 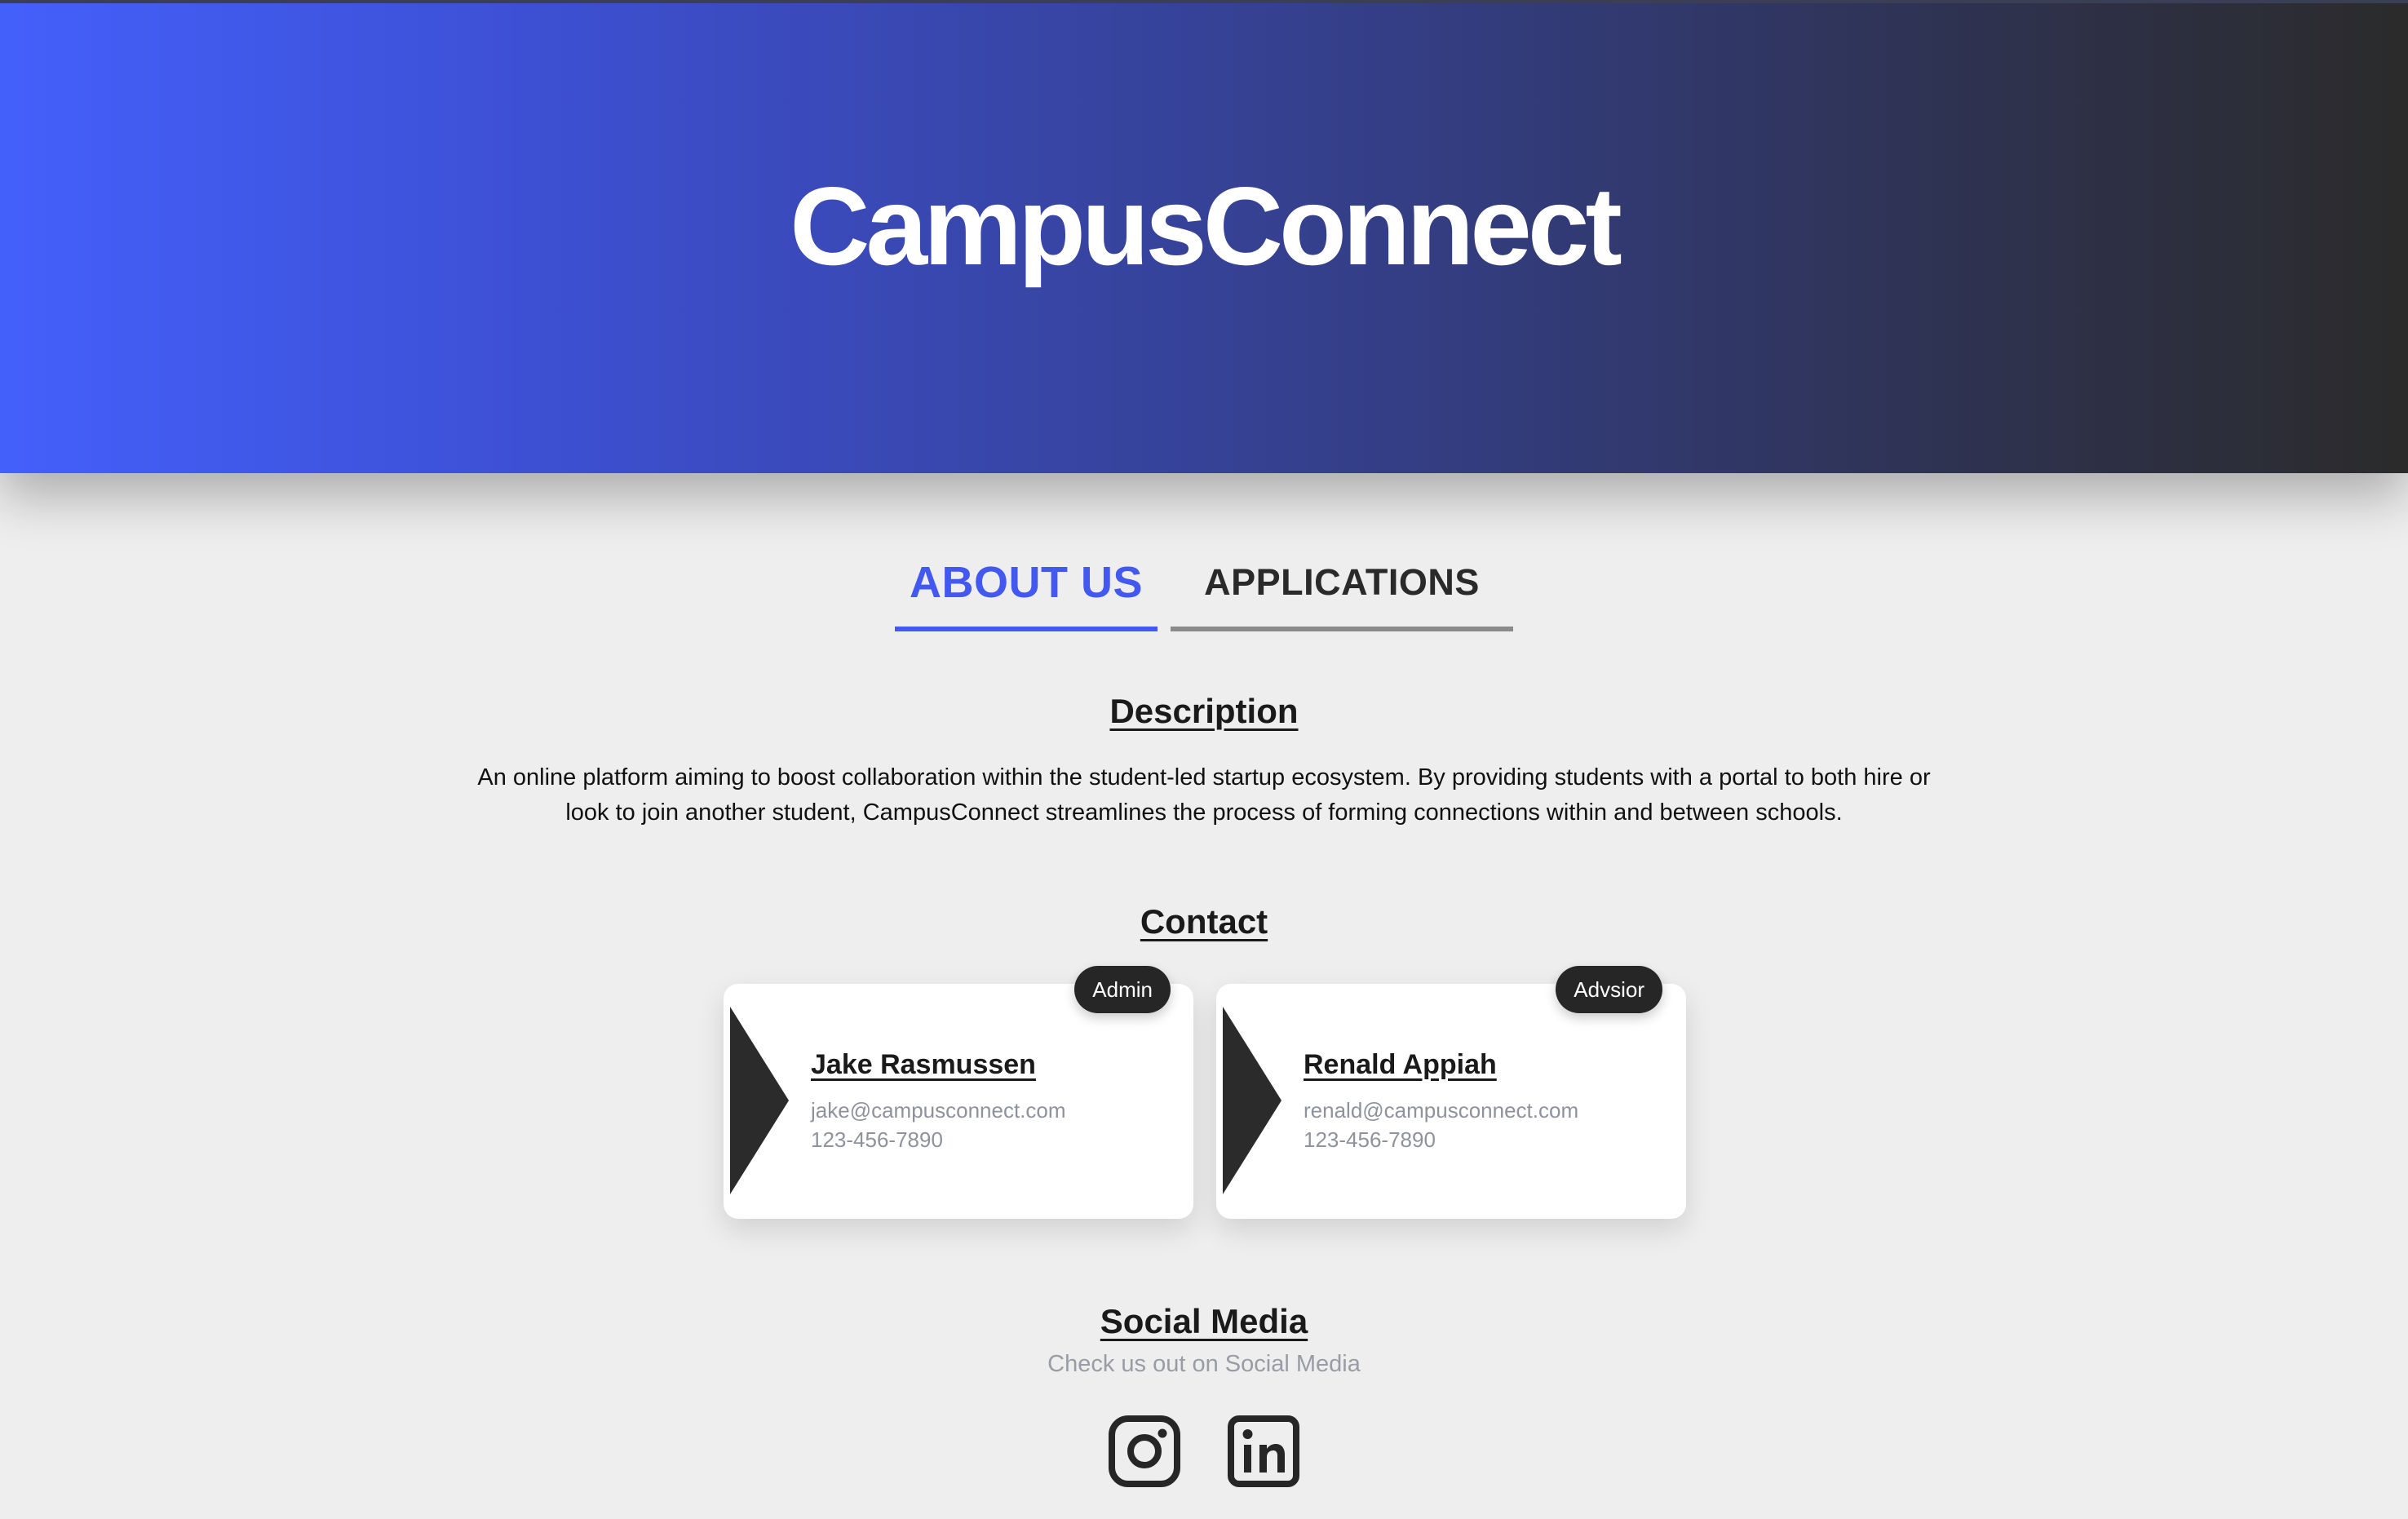 I want to click on role-badge: Advsior, so click(x=1609, y=989).